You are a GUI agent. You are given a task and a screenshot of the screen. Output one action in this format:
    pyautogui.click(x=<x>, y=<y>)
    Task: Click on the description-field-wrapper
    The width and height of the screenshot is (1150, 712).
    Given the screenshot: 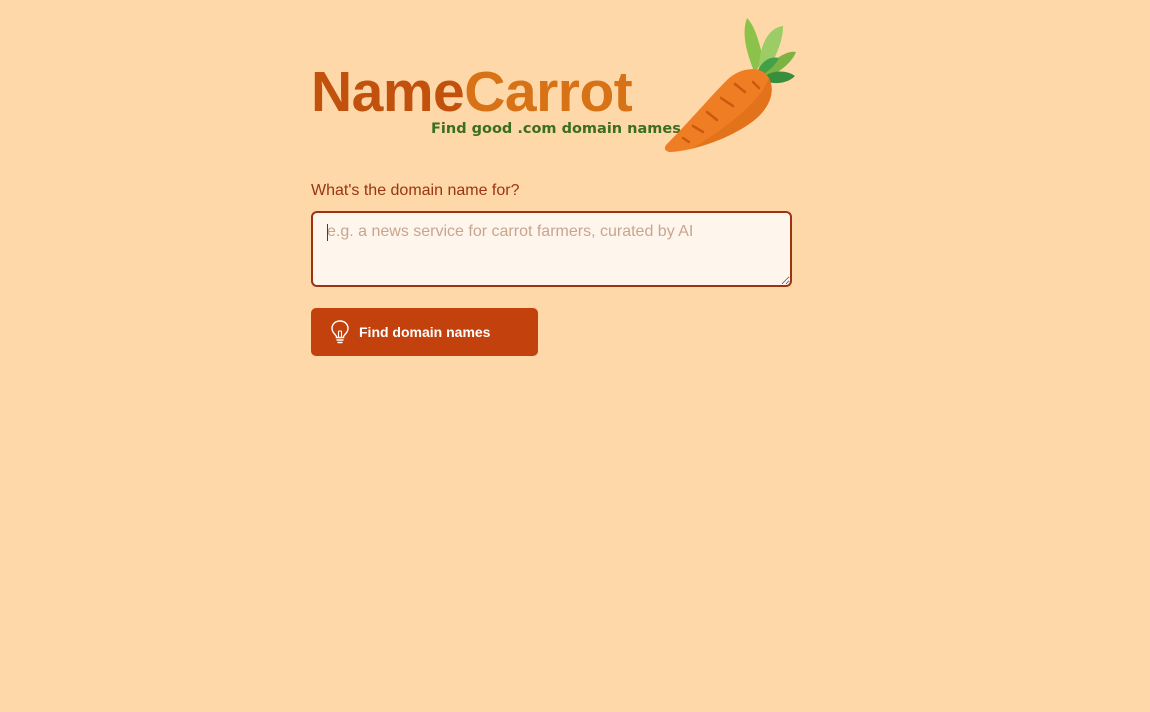 What is the action you would take?
    pyautogui.click(x=551, y=249)
    